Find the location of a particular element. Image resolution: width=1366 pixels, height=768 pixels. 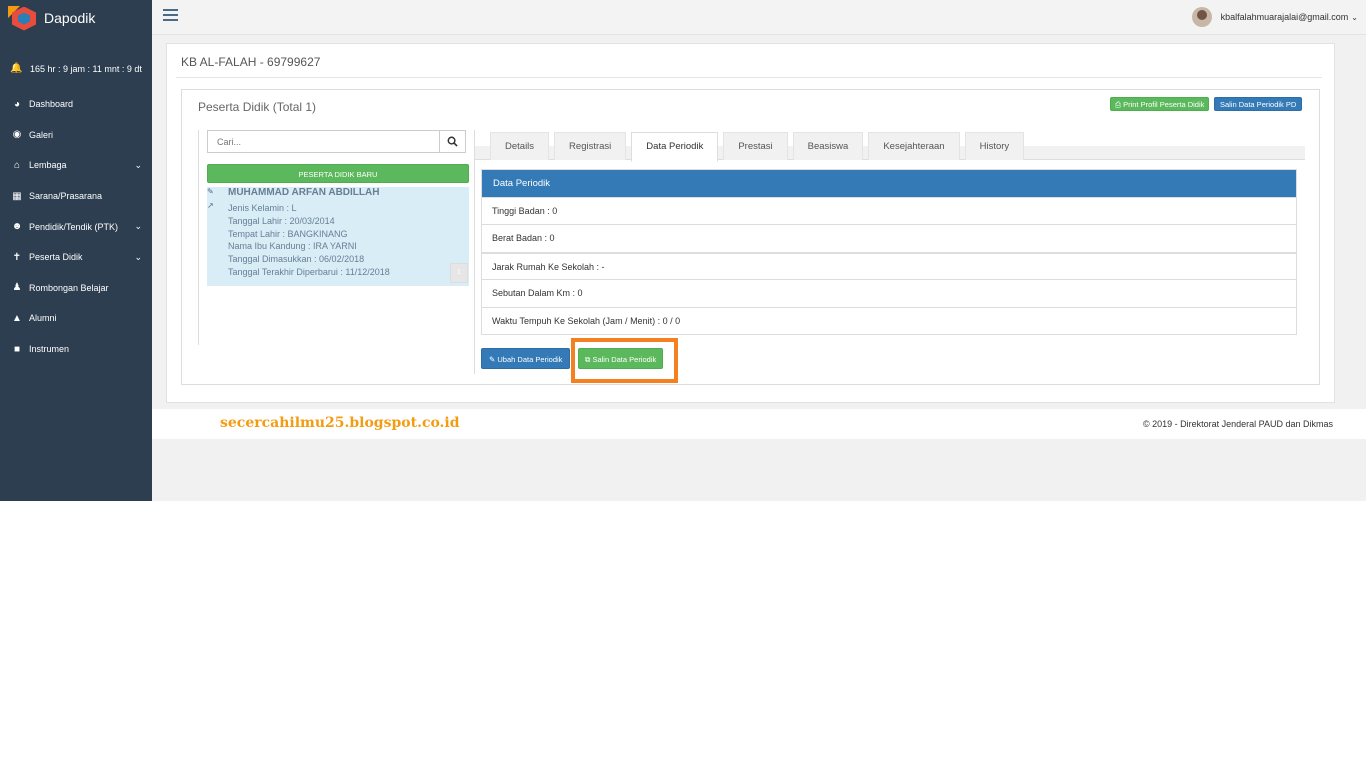

sidebar-item-label: Instrumen is located at coordinates (49, 349).